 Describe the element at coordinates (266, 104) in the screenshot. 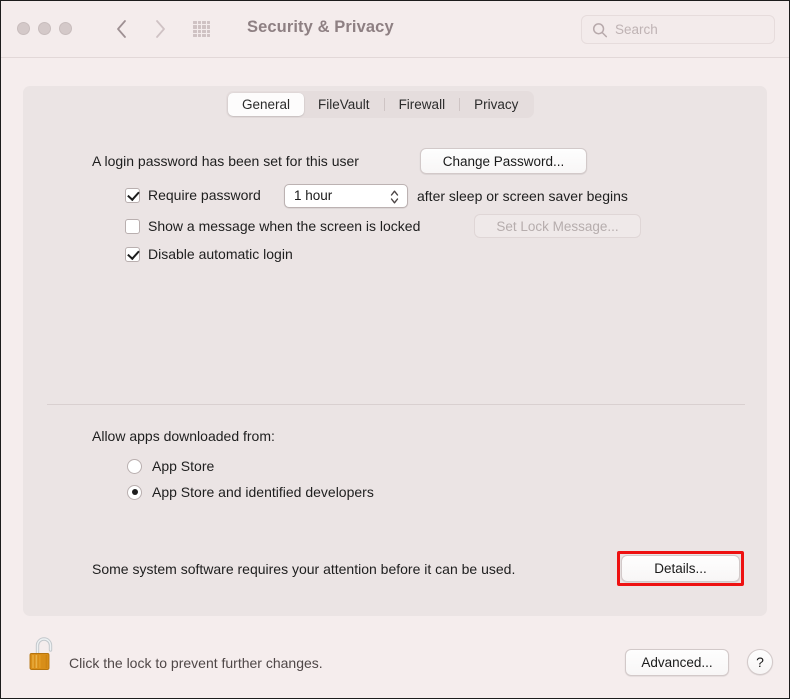

I see `tab-general: General` at that location.